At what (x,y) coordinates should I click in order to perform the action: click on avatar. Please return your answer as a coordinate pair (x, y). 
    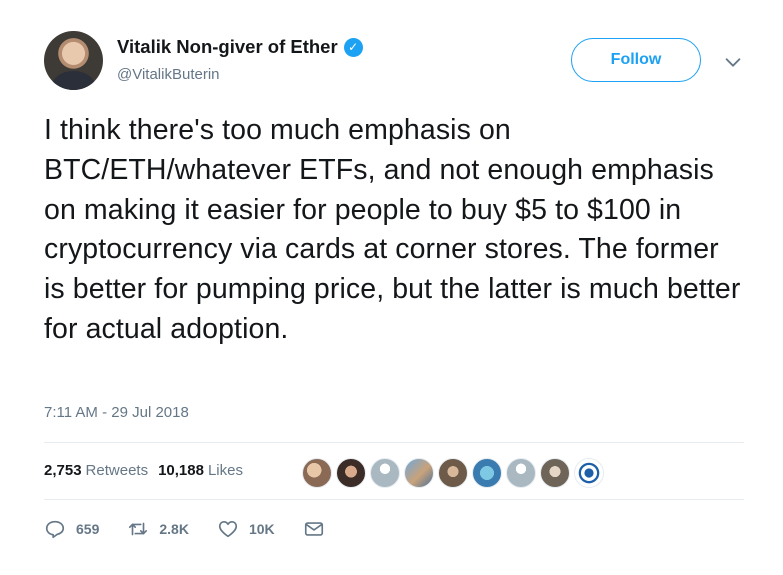
    Looking at the image, I should click on (73, 60).